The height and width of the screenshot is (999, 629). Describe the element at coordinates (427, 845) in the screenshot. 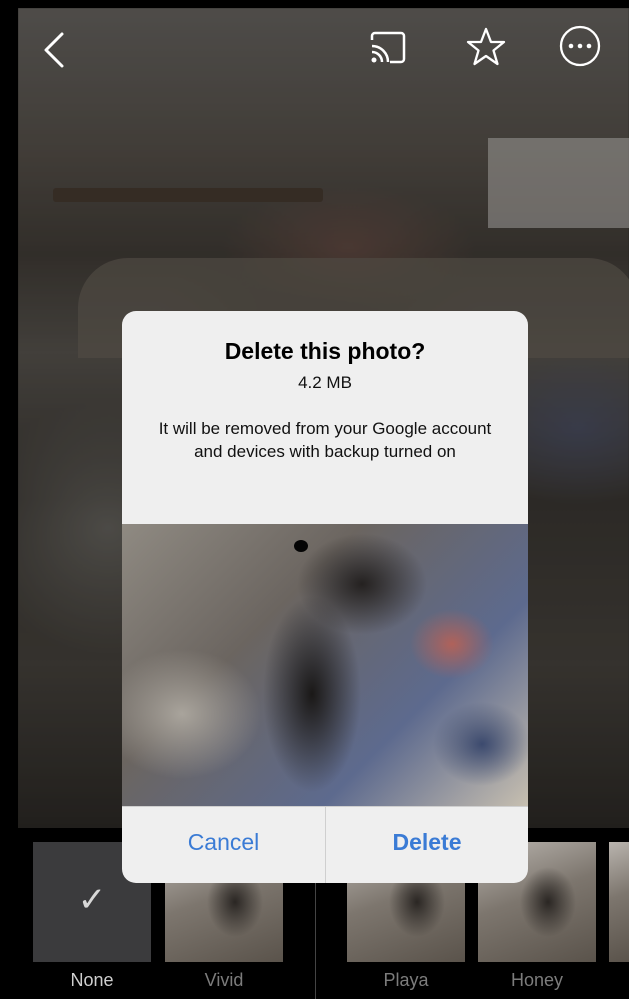

I see `delete-button: Delete` at that location.